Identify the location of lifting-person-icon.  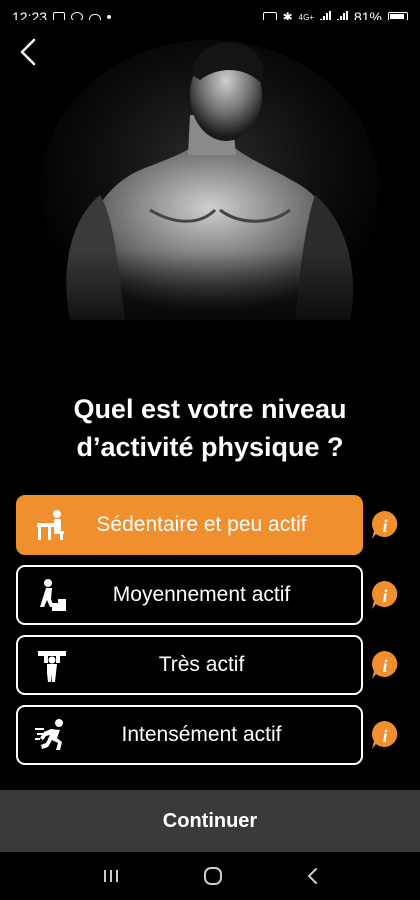
(52, 665).